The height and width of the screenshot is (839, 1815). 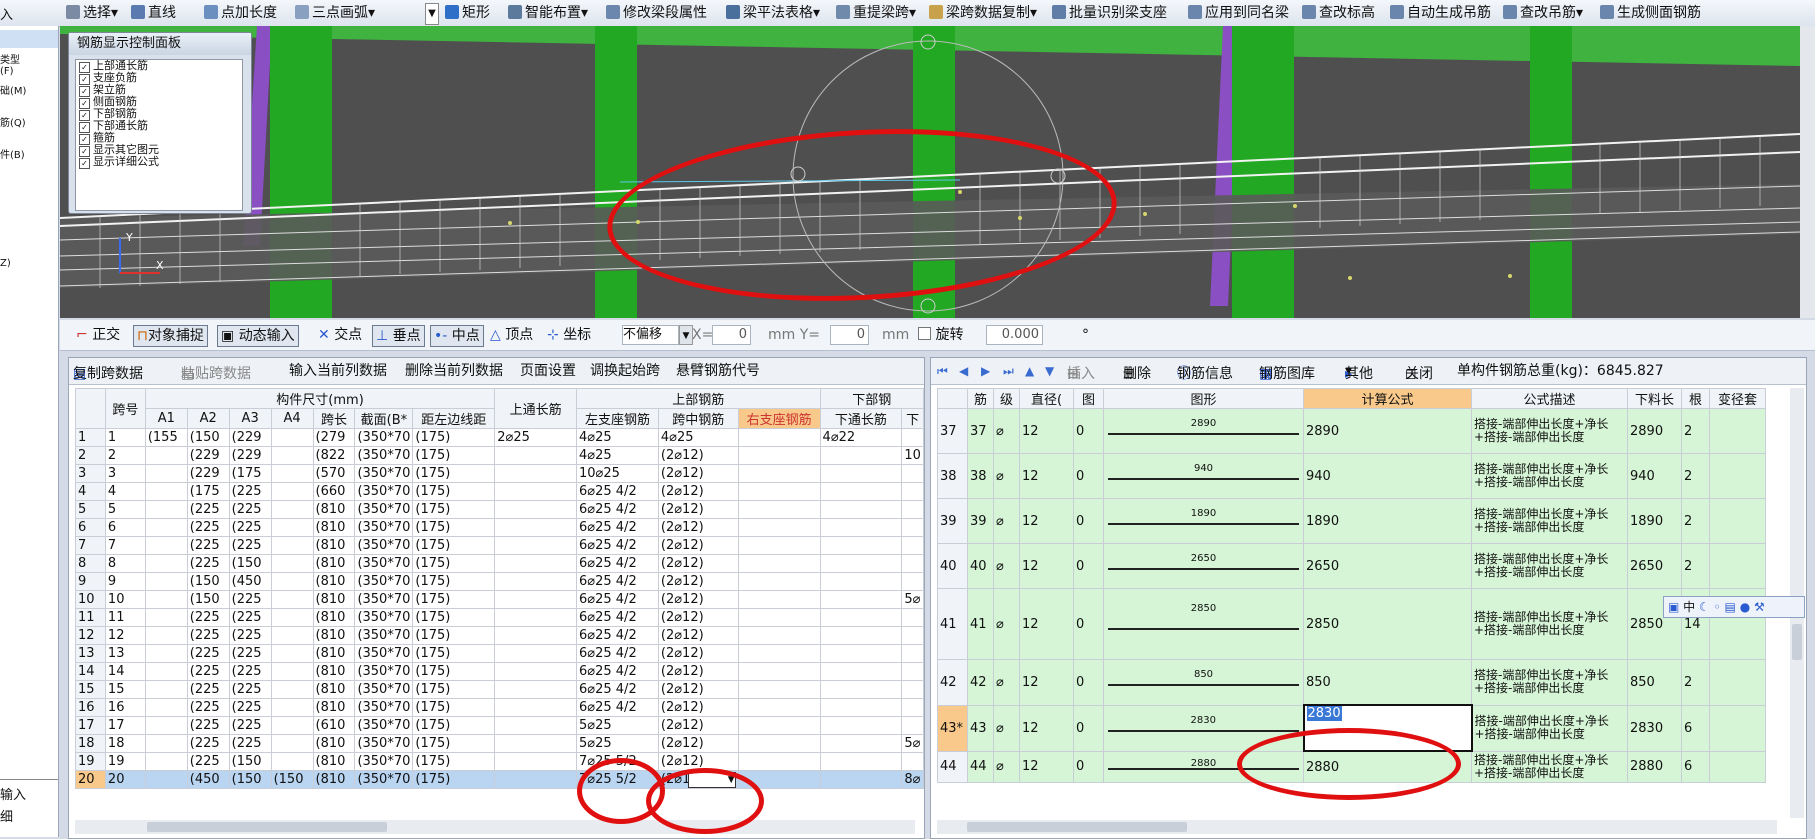 I want to click on col-shape: 图形, so click(x=1203, y=398).